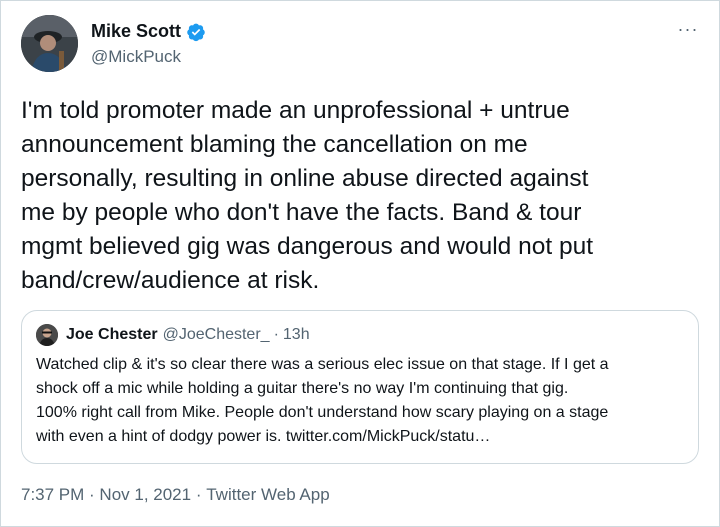  What do you see at coordinates (361, 45) in the screenshot?
I see `tweet-header: Mike Scott @MickPuck ···` at bounding box center [361, 45].